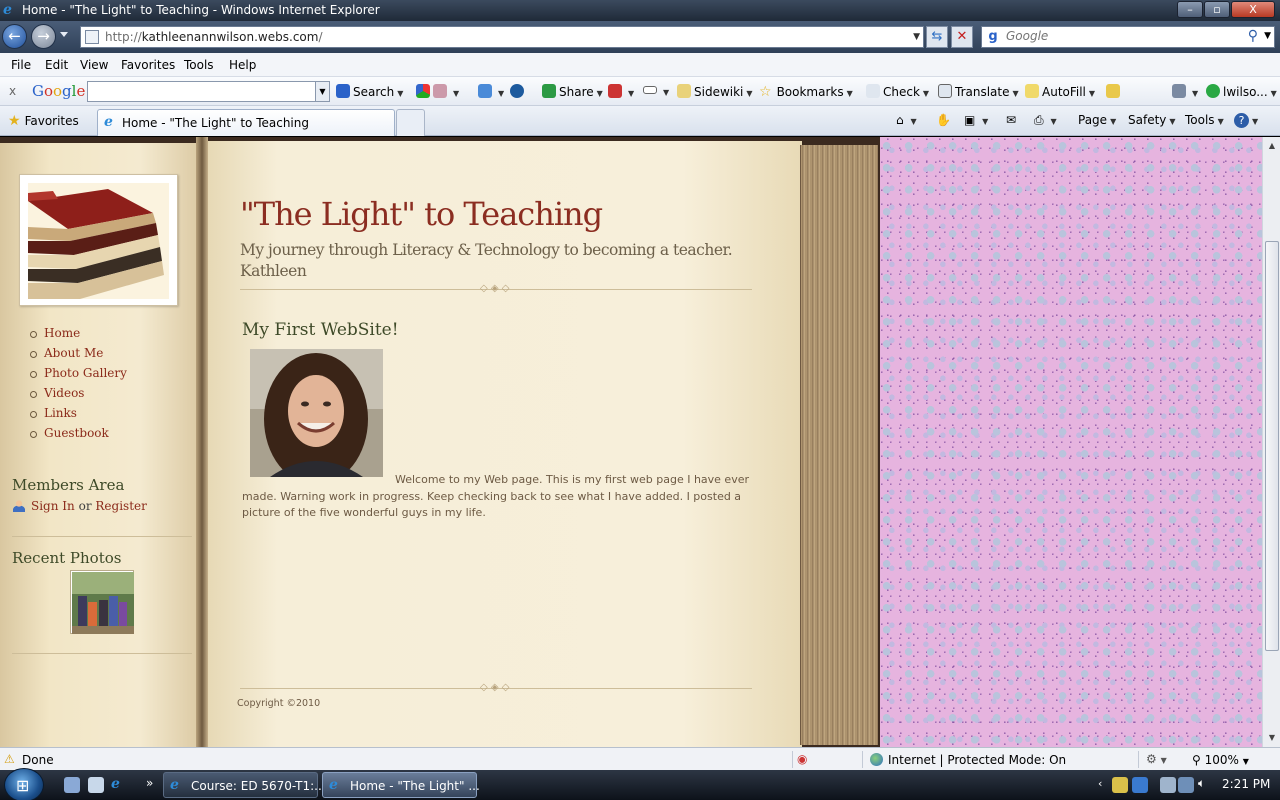 The width and height of the screenshot is (1280, 800). Describe the element at coordinates (78, 336) in the screenshot. I see `nav-home: Home` at that location.